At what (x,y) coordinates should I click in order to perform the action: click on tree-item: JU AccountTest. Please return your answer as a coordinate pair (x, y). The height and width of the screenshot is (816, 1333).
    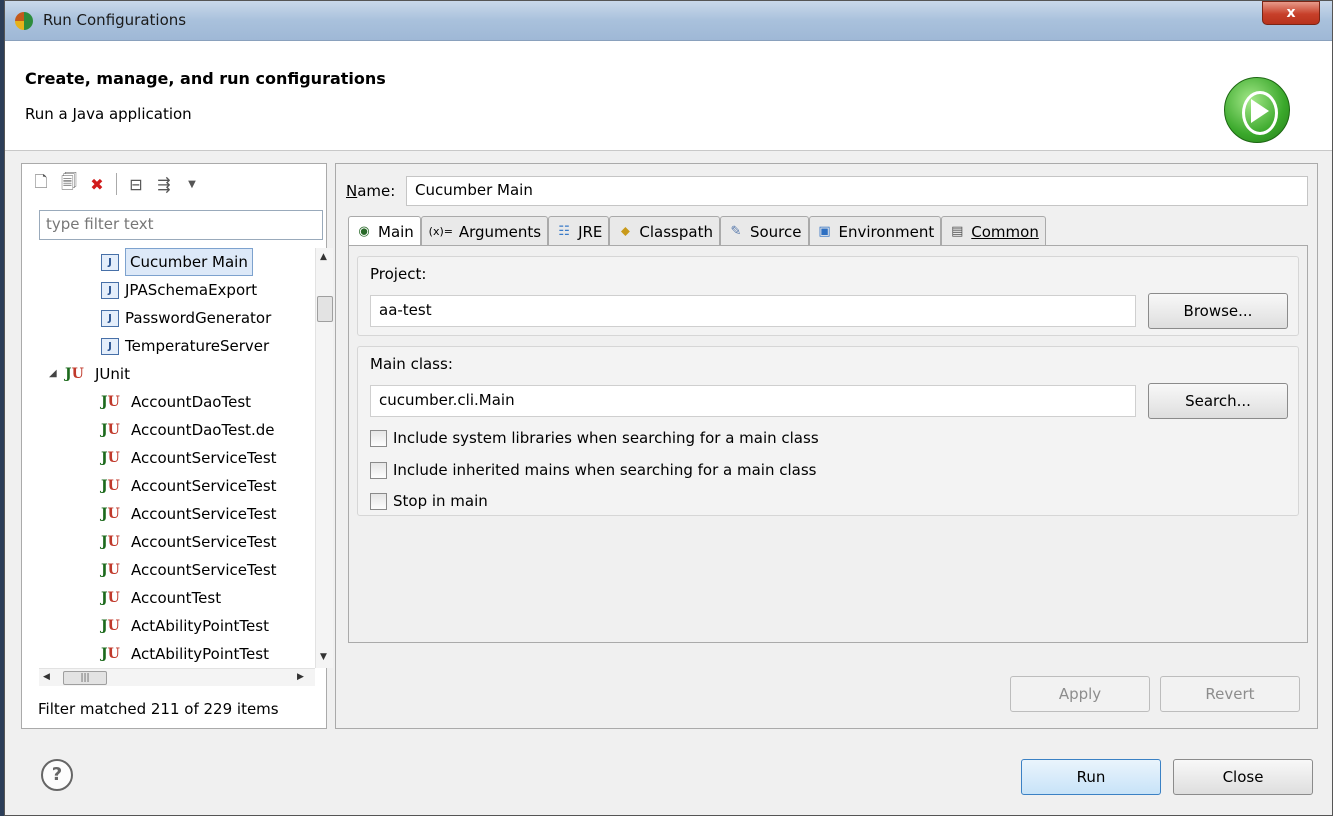
    Looking at the image, I should click on (161, 598).